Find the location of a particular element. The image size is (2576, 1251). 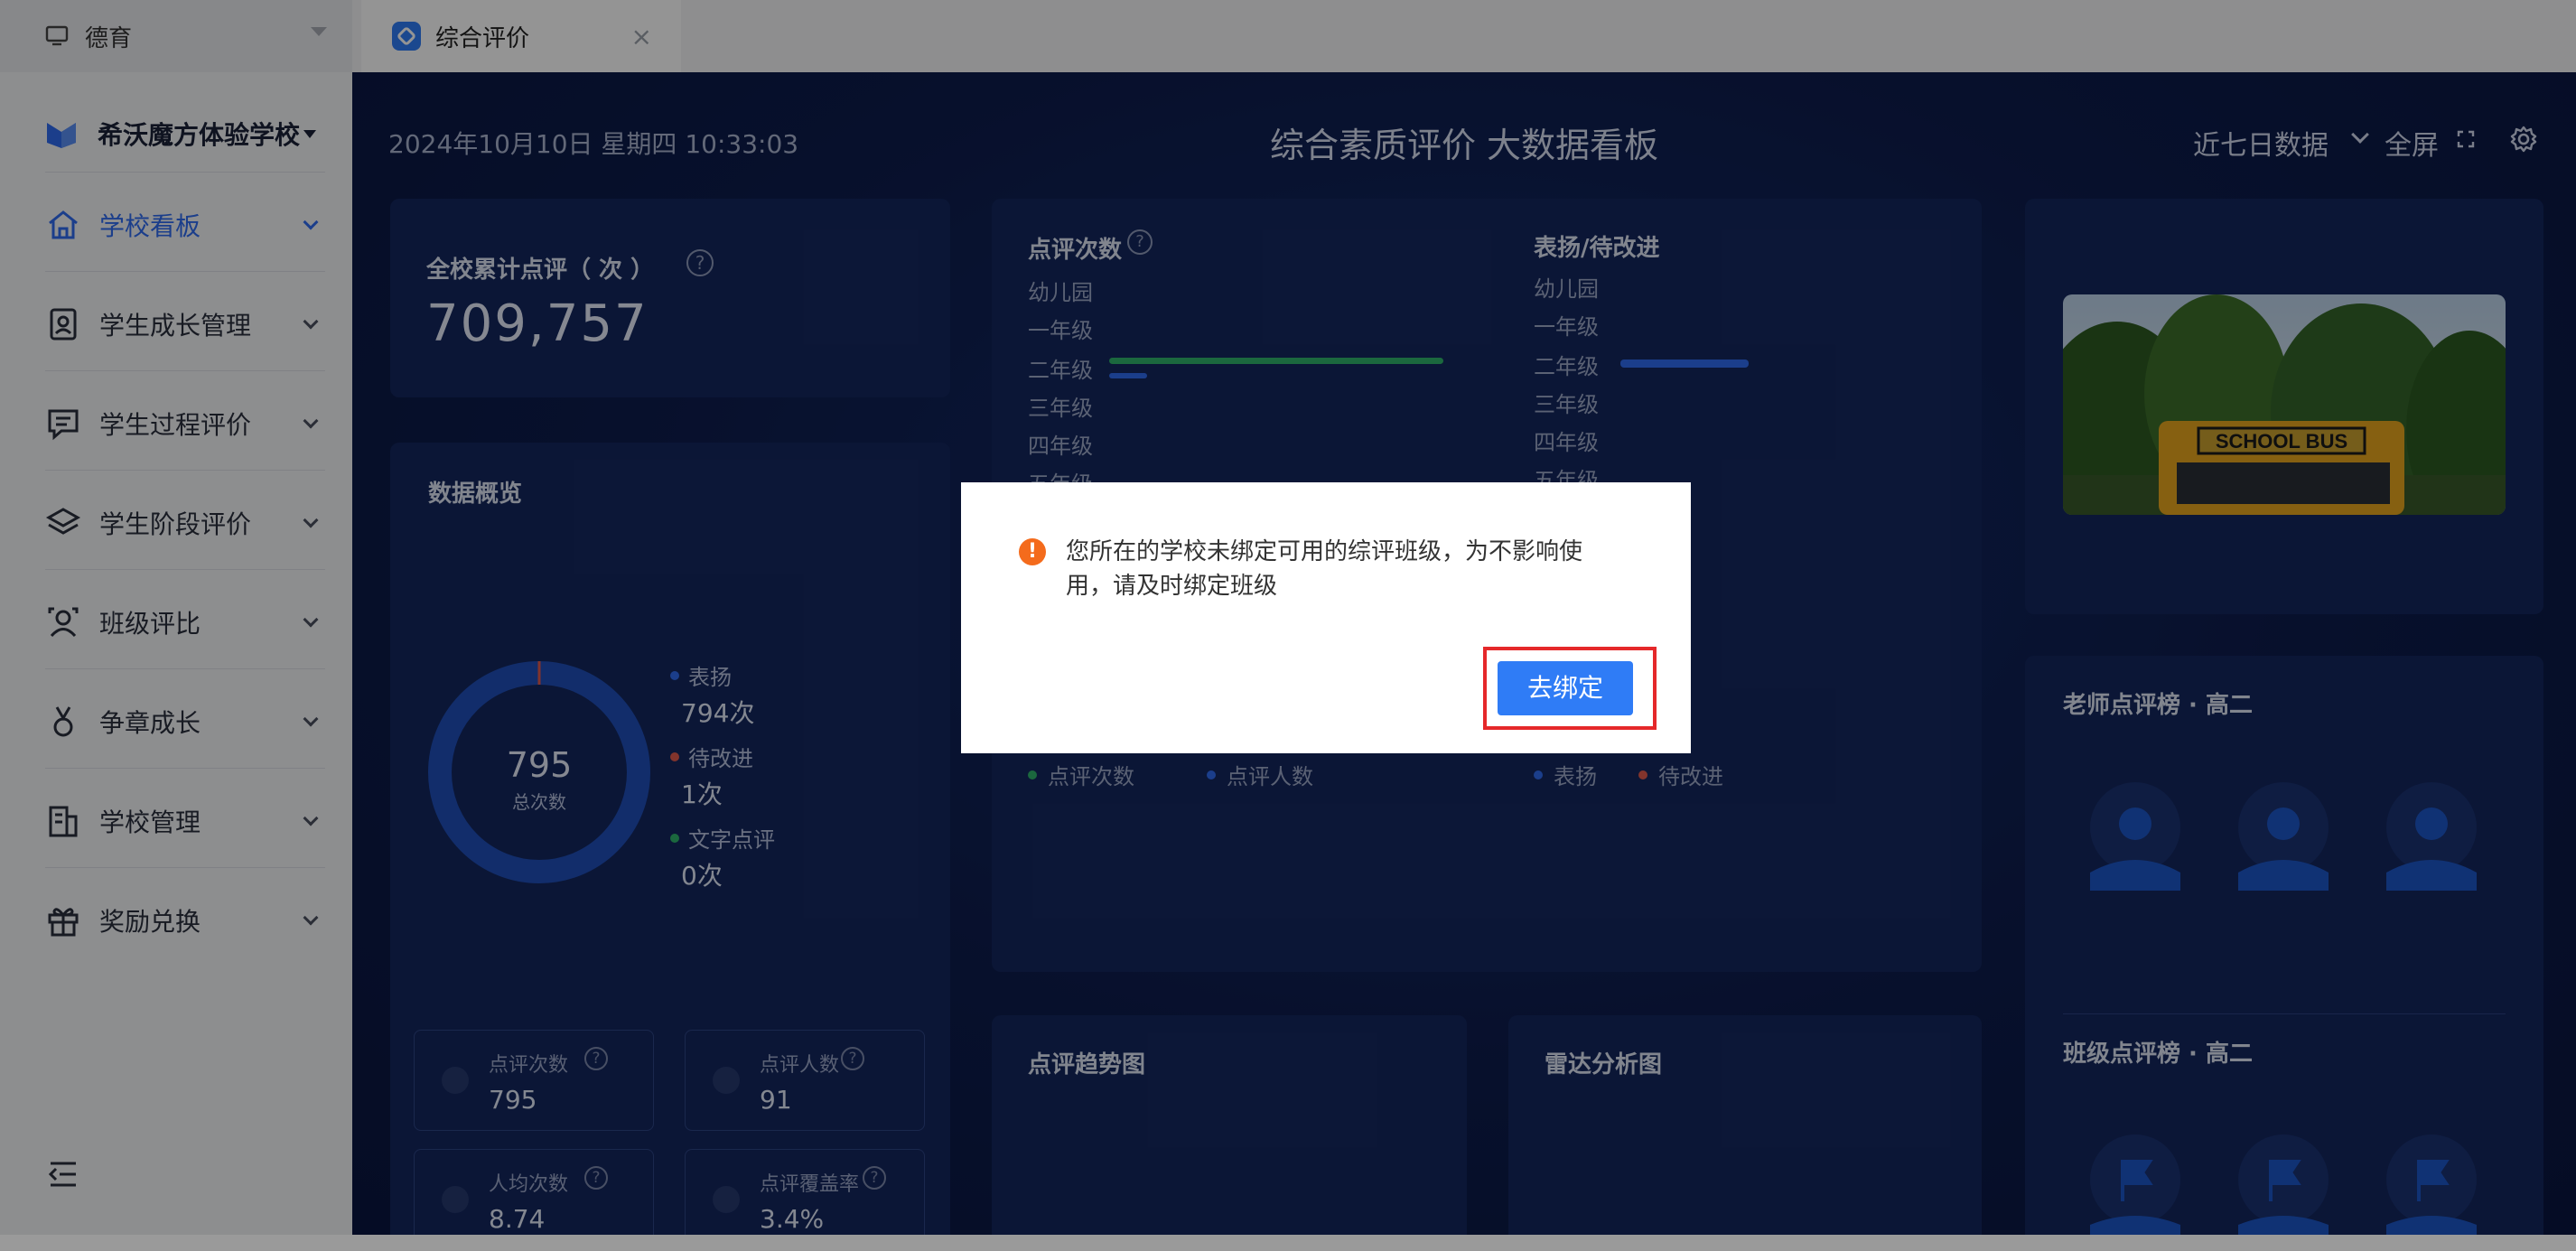

bind-class-dialog: ! 您所在的学校未绑定可用的综评班级，为不影响使用，请及时绑定班级 去绑定 is located at coordinates (1326, 617).